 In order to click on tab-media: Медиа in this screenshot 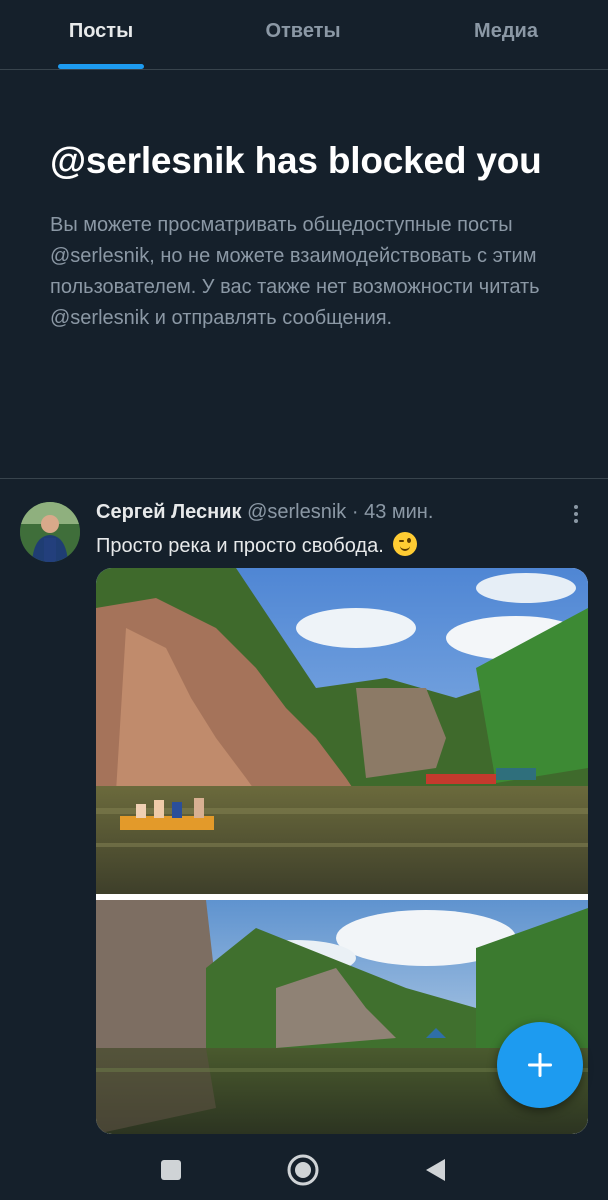, I will do `click(506, 34)`.